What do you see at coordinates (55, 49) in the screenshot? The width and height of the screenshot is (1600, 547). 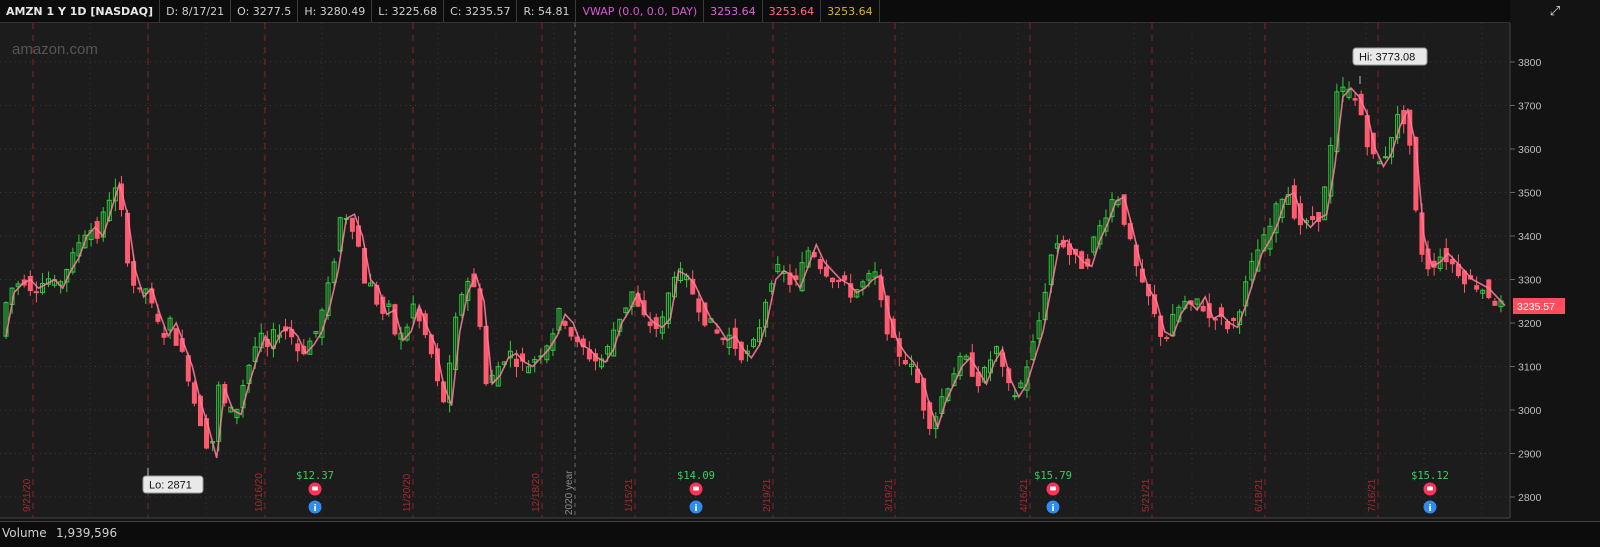 I see `watermark-logo: amazon.com` at bounding box center [55, 49].